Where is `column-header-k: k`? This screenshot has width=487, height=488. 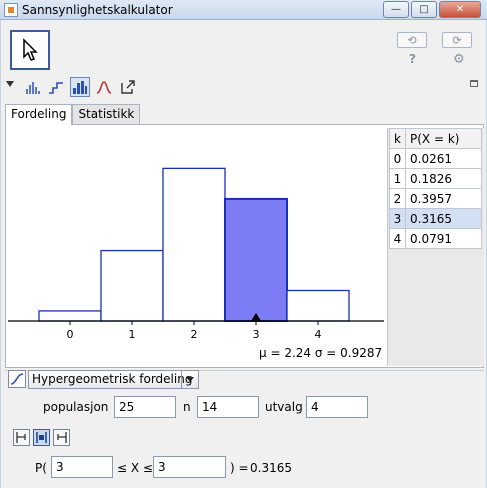 column-header-k: k is located at coordinates (397, 138).